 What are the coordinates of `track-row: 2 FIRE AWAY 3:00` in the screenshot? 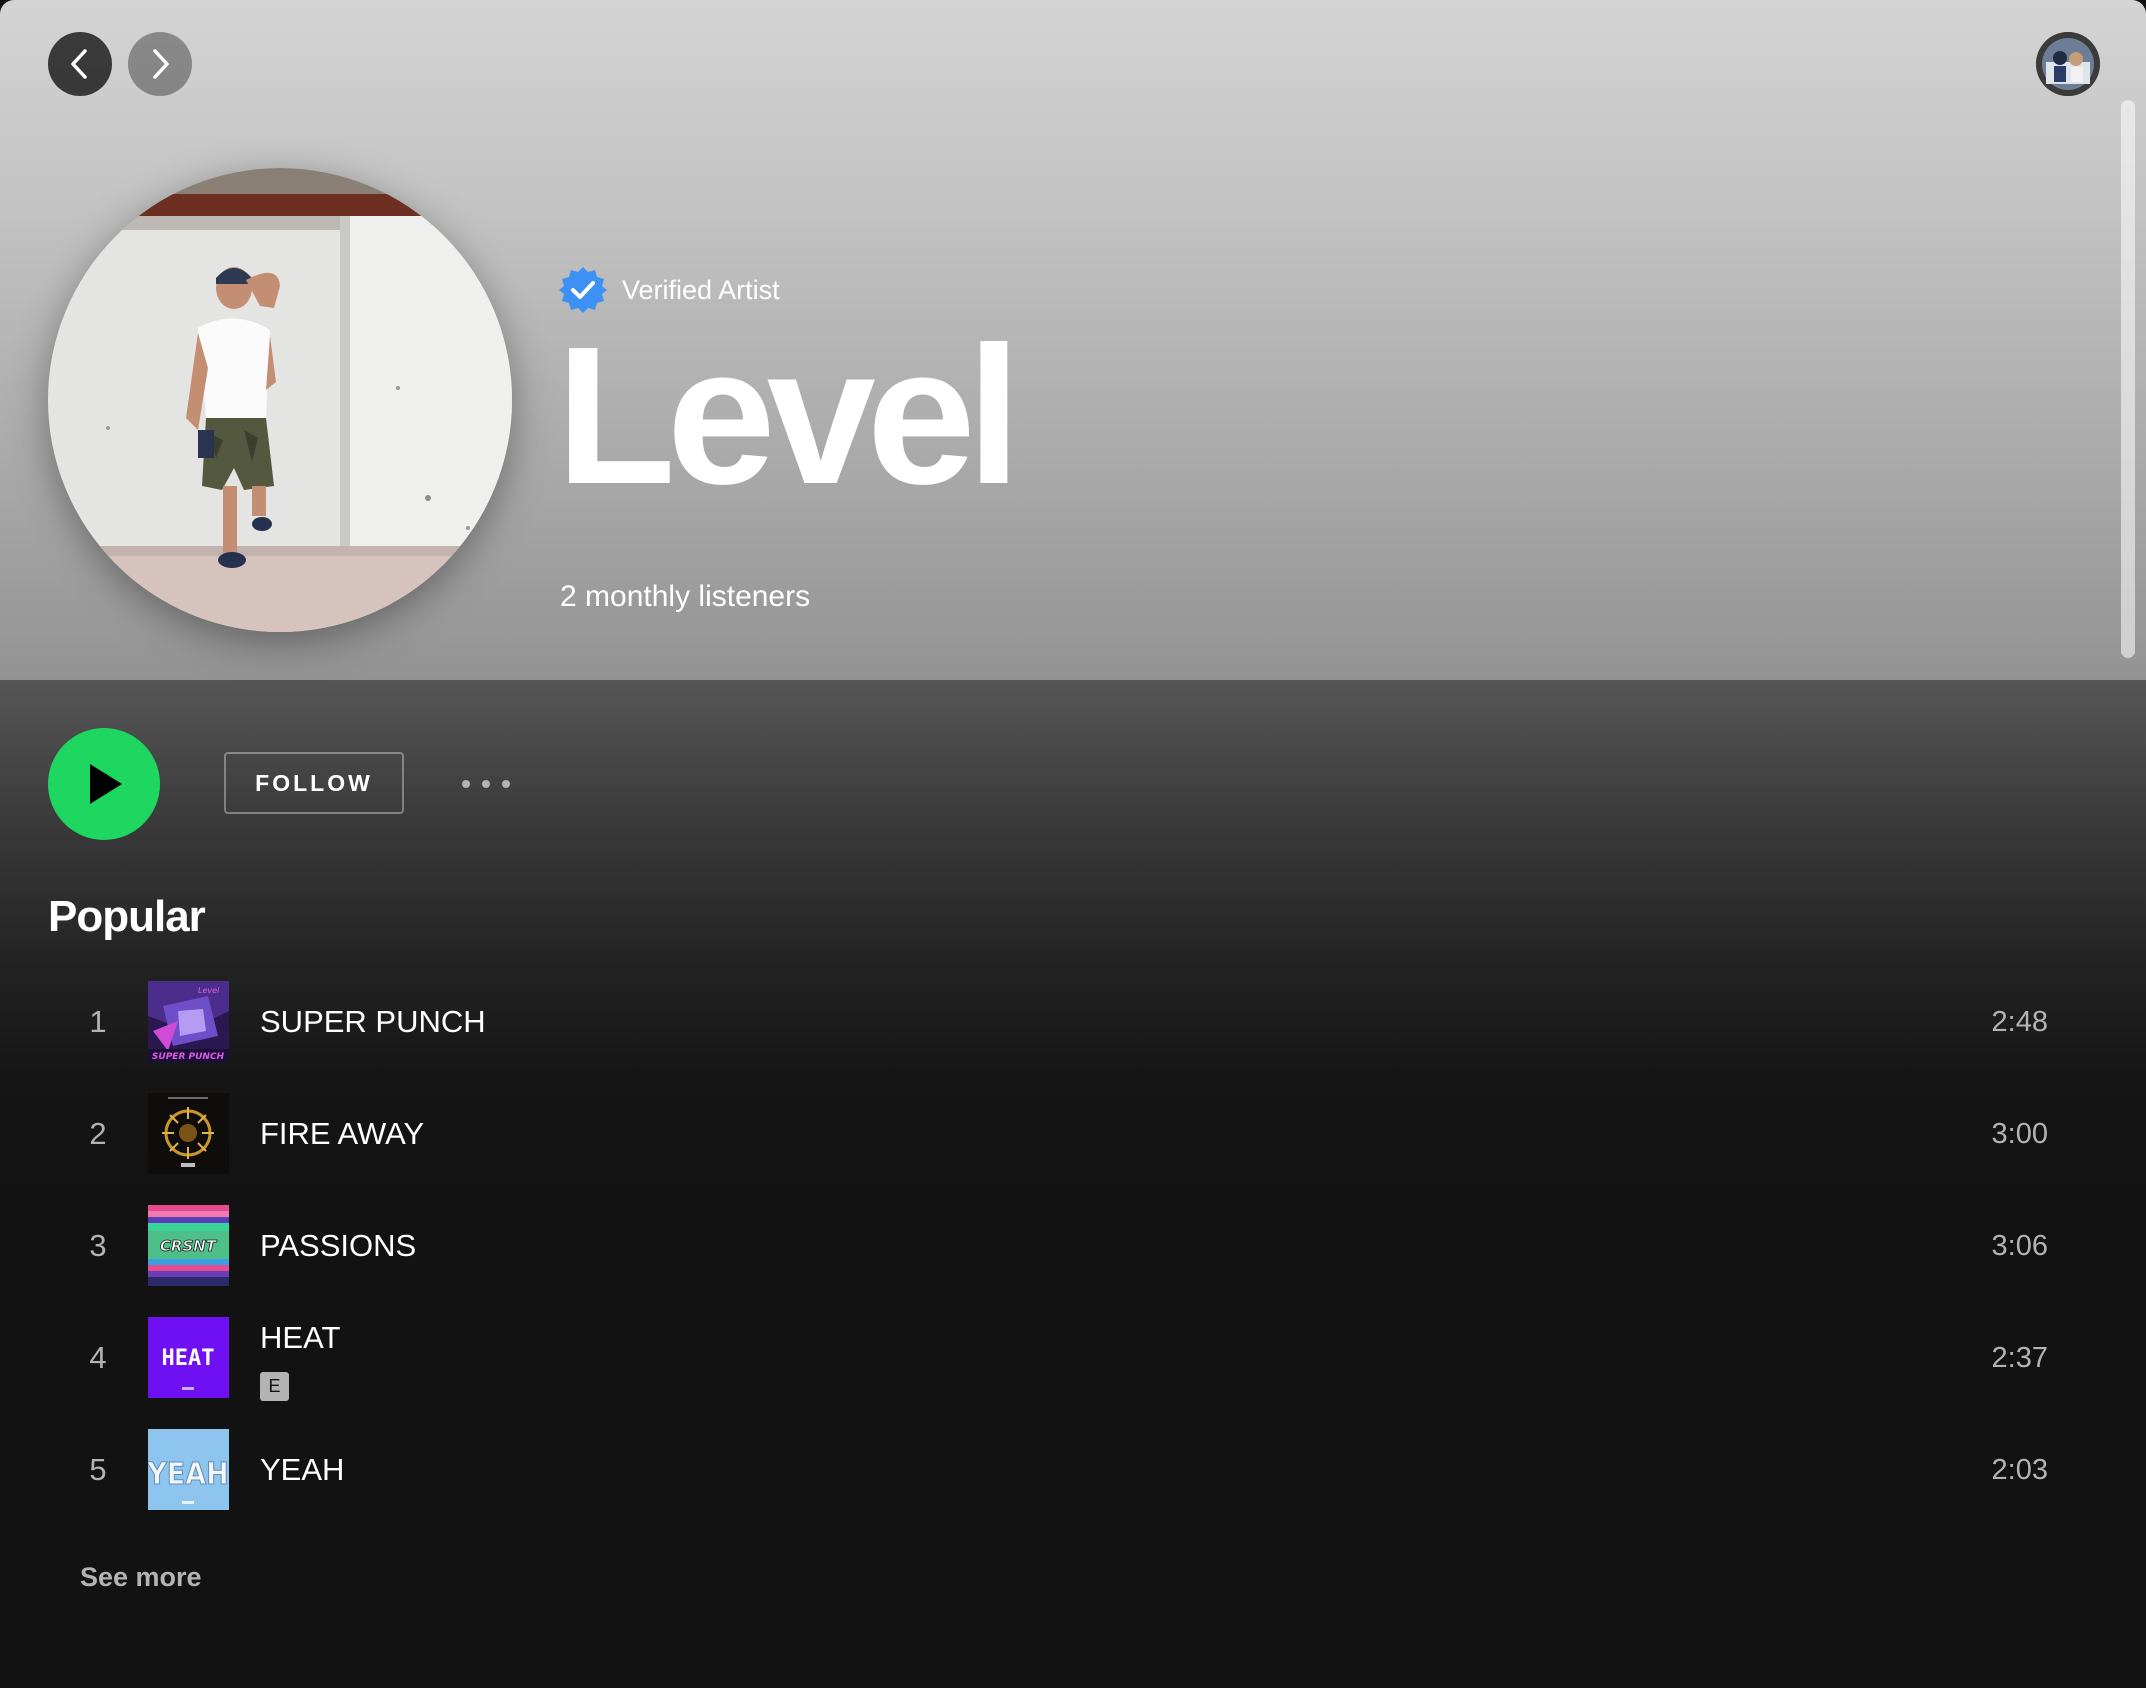 It's located at (1048, 1134).